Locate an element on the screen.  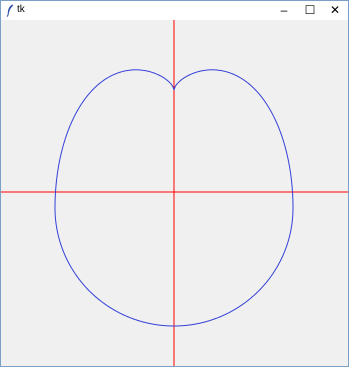
close-button: ✕ is located at coordinates (335, 10).